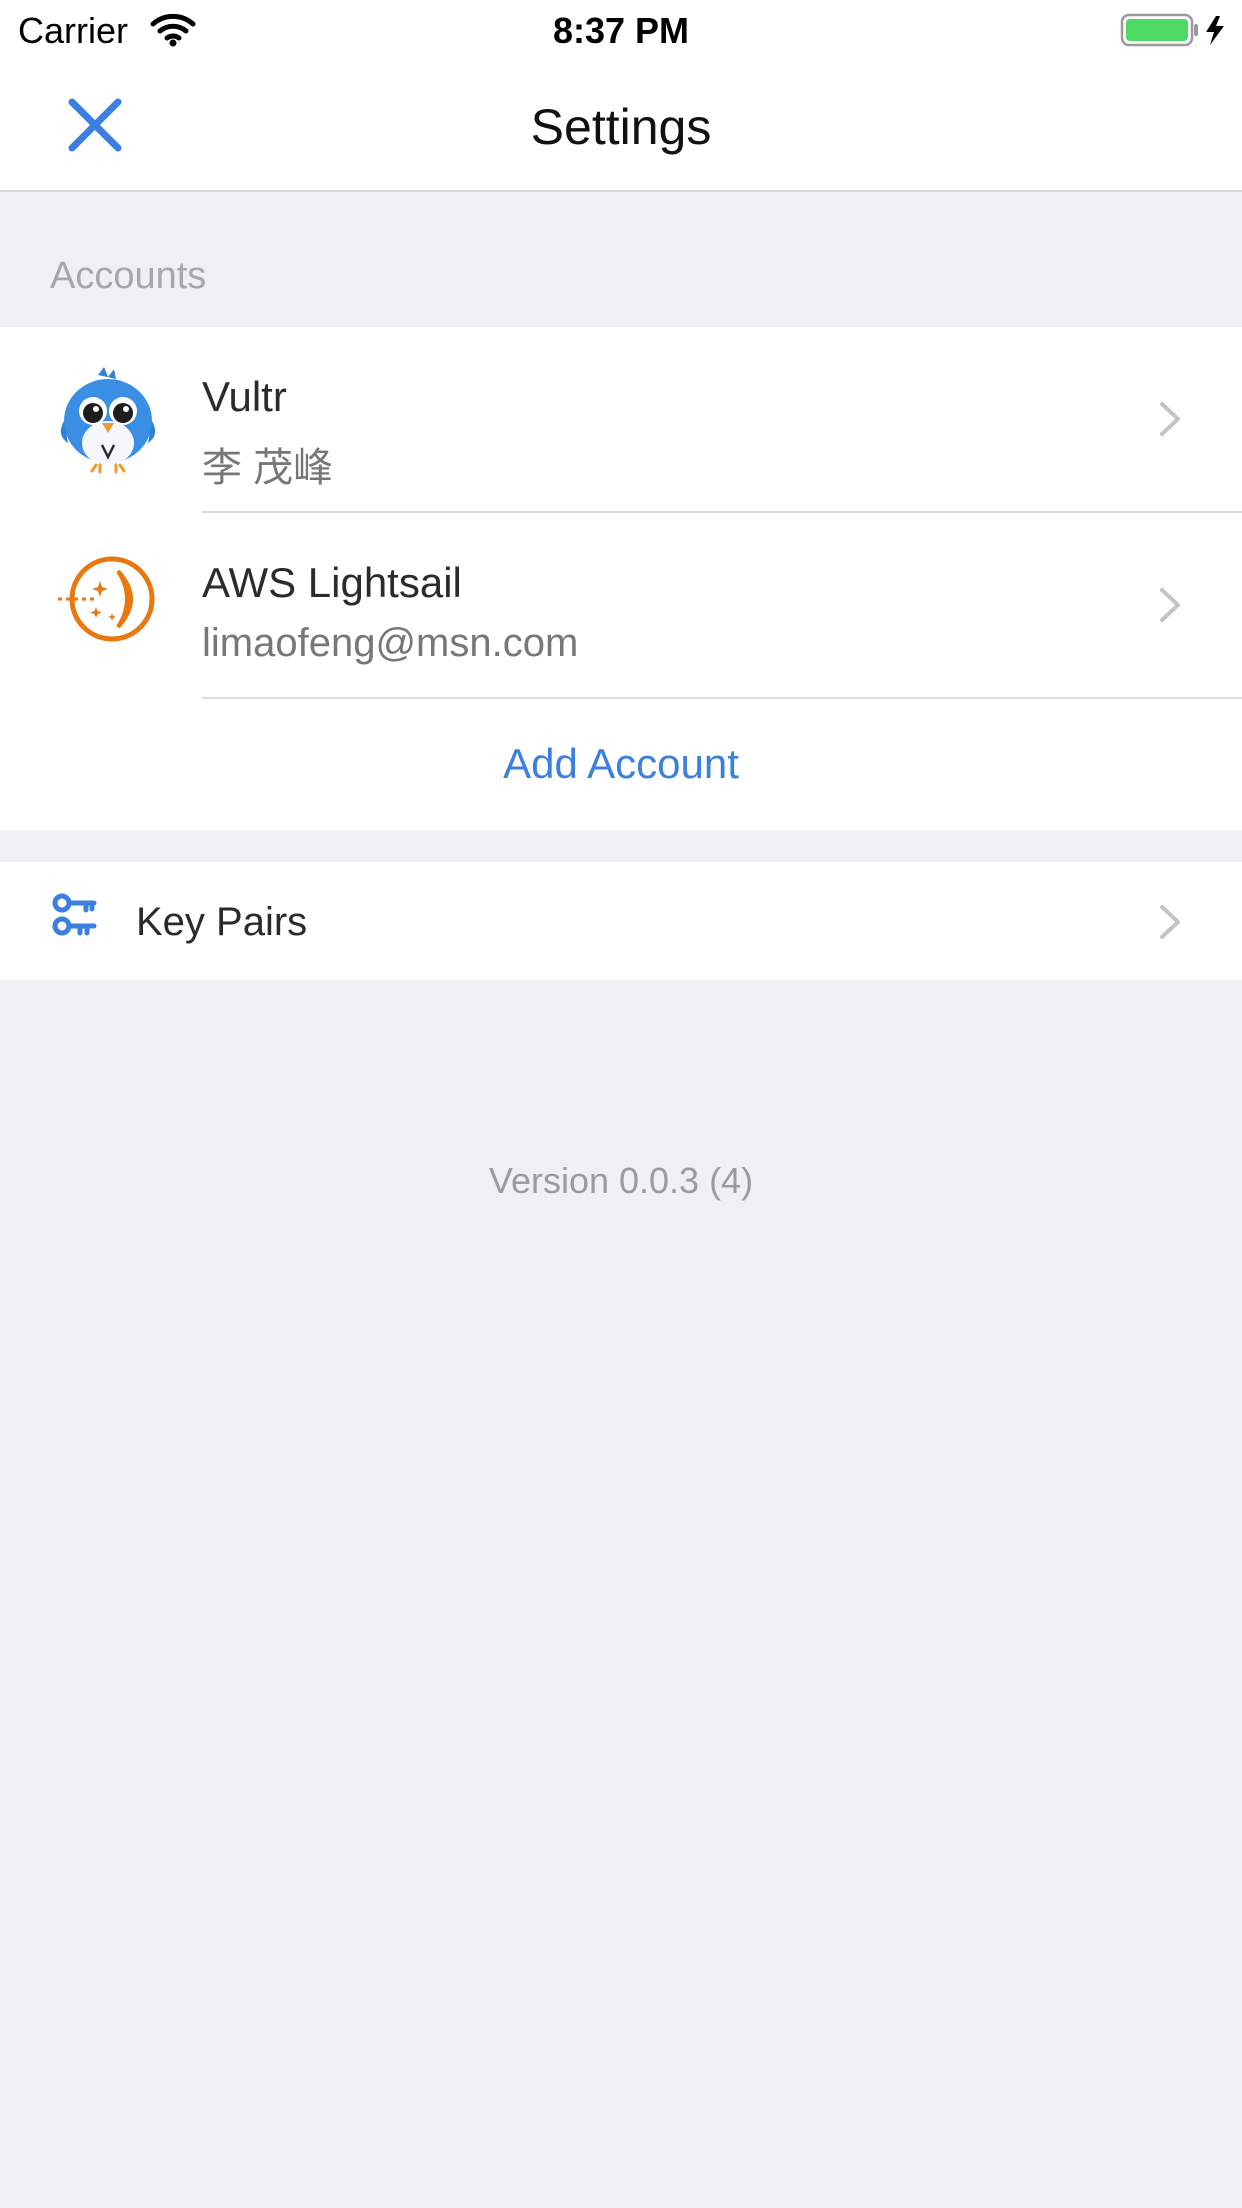 This screenshot has width=1242, height=2208. I want to click on lightsail-icon, so click(106, 608).